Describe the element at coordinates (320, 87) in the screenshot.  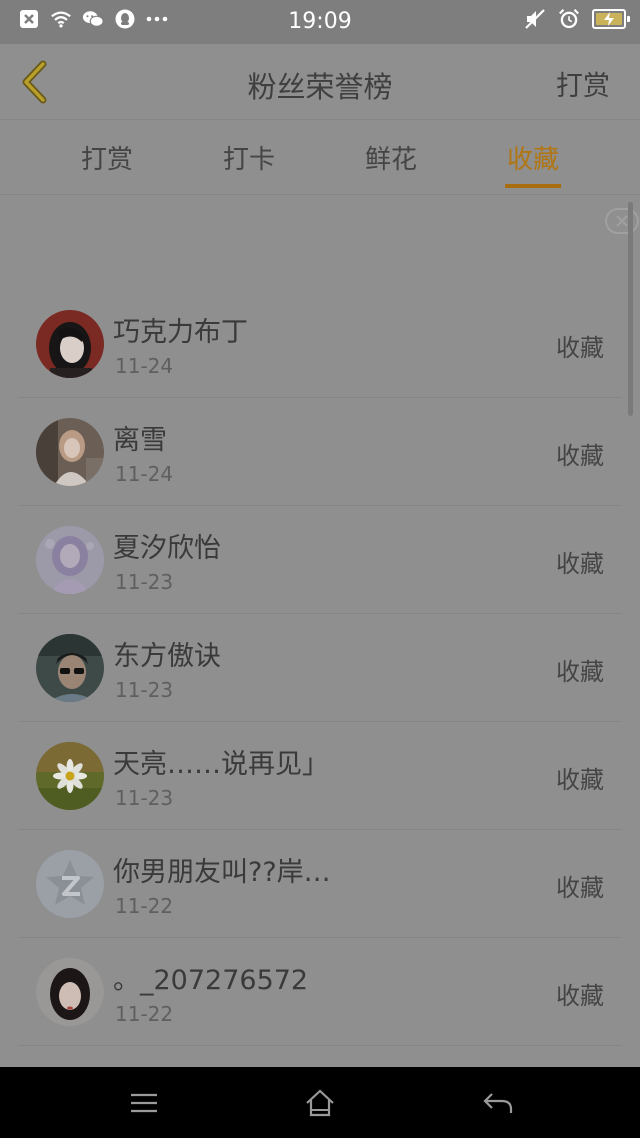
I see `page-title: 粉丝荣誉榜` at that location.